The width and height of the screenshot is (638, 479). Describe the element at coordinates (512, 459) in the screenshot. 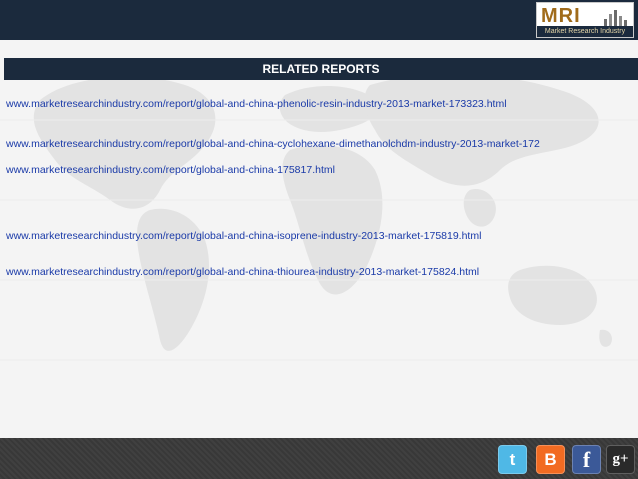

I see `twitter-icon: t` at that location.